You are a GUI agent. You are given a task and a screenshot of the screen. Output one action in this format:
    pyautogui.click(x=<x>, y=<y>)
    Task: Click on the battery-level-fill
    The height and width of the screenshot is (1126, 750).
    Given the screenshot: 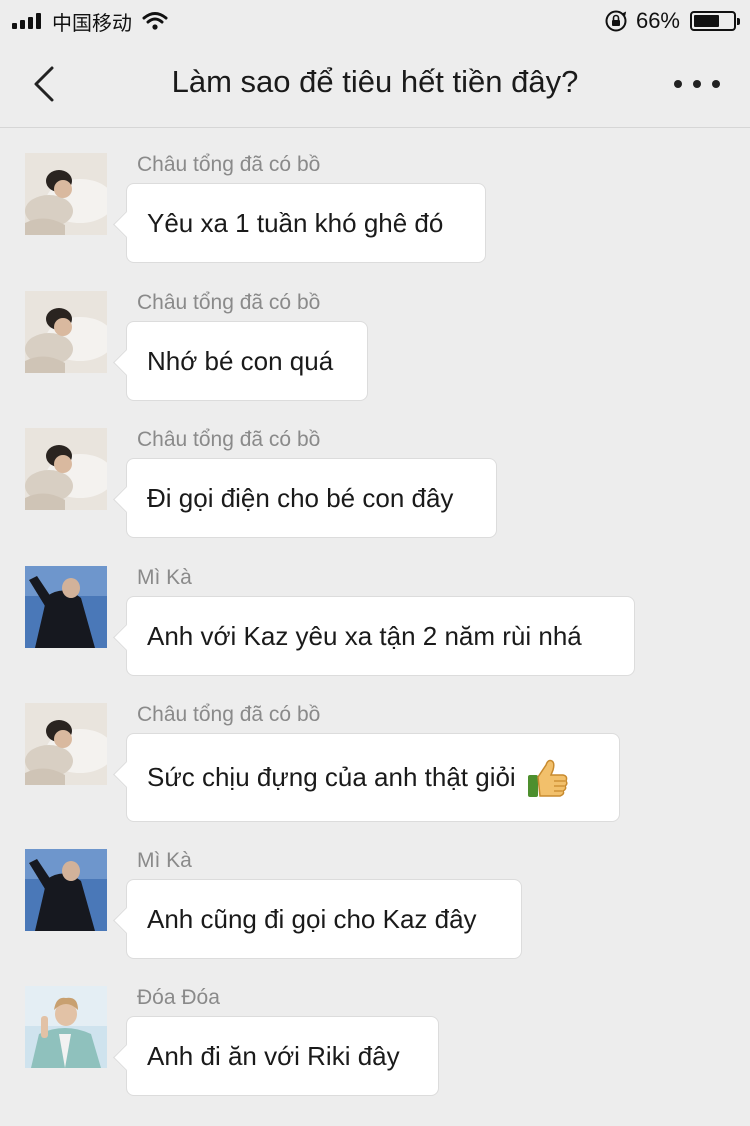 What is the action you would take?
    pyautogui.click(x=707, y=21)
    